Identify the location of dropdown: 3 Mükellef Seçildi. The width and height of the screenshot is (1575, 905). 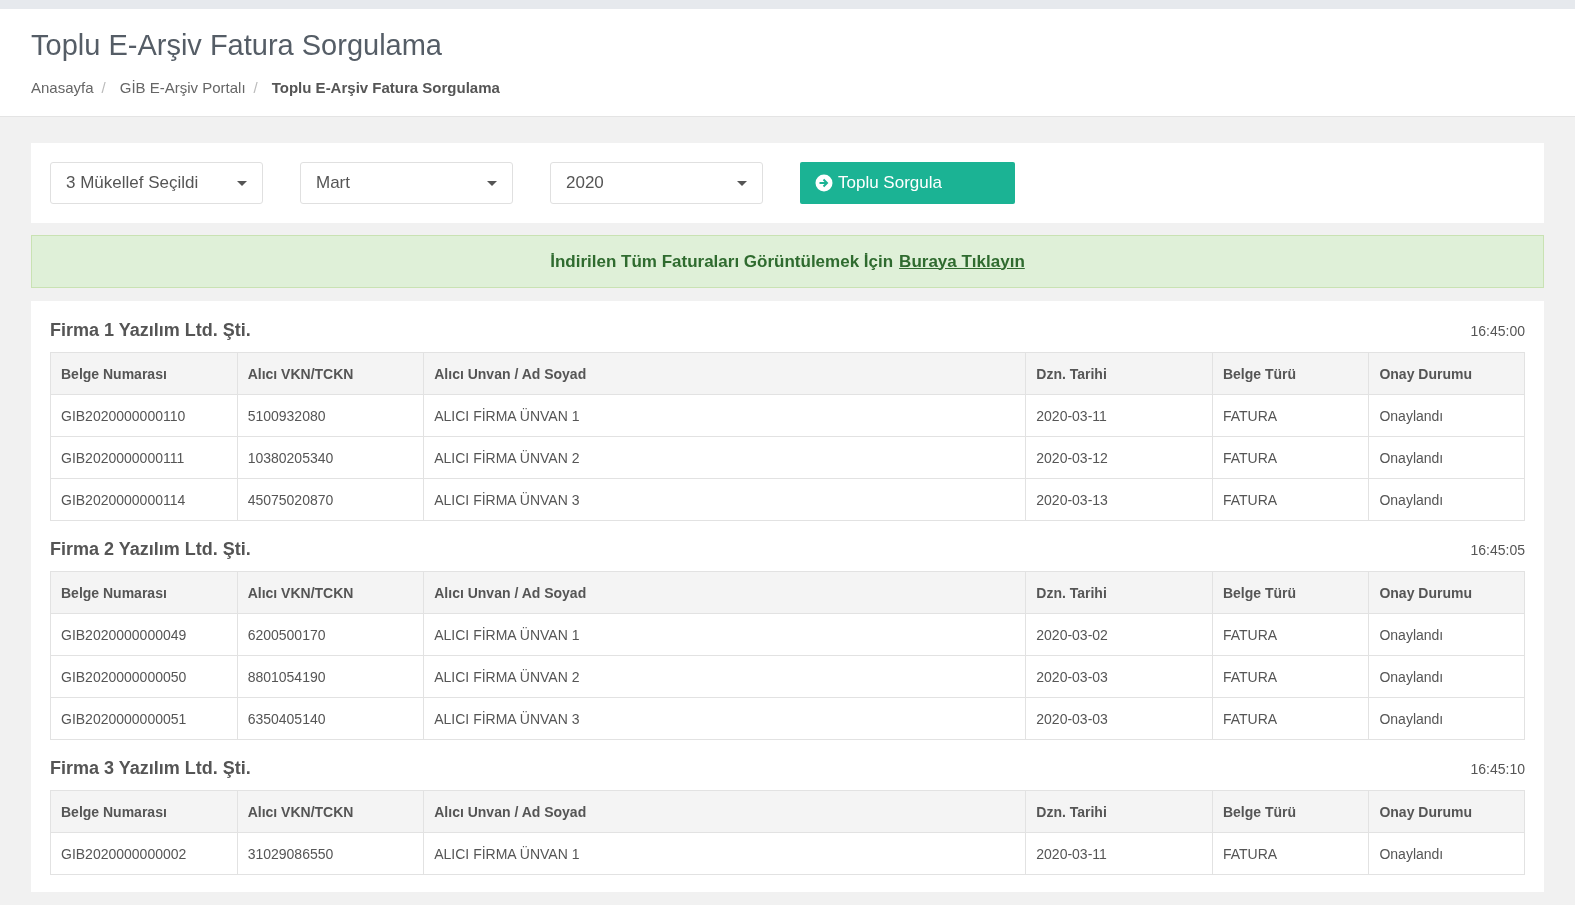
(156, 183).